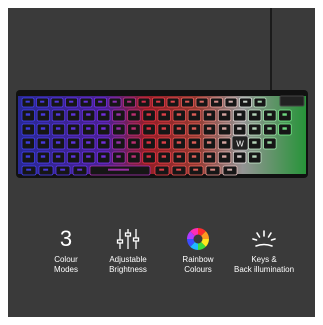  What do you see at coordinates (198, 239) in the screenshot?
I see `rainbow-wheel-icon` at bounding box center [198, 239].